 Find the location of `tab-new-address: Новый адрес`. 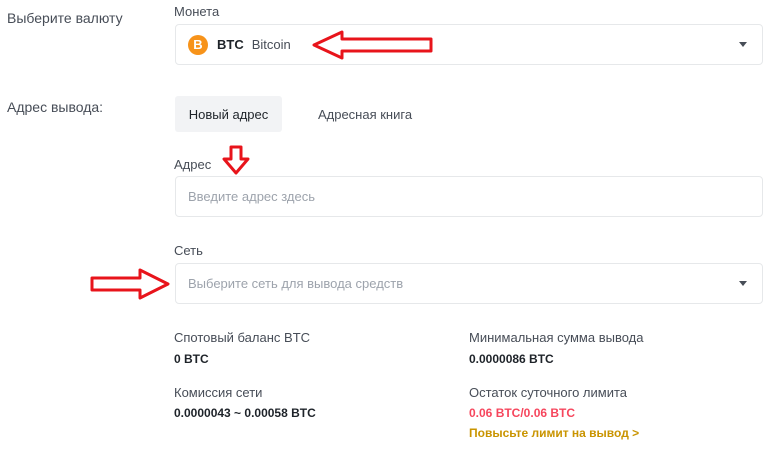

tab-new-address: Новый адрес is located at coordinates (228, 114).